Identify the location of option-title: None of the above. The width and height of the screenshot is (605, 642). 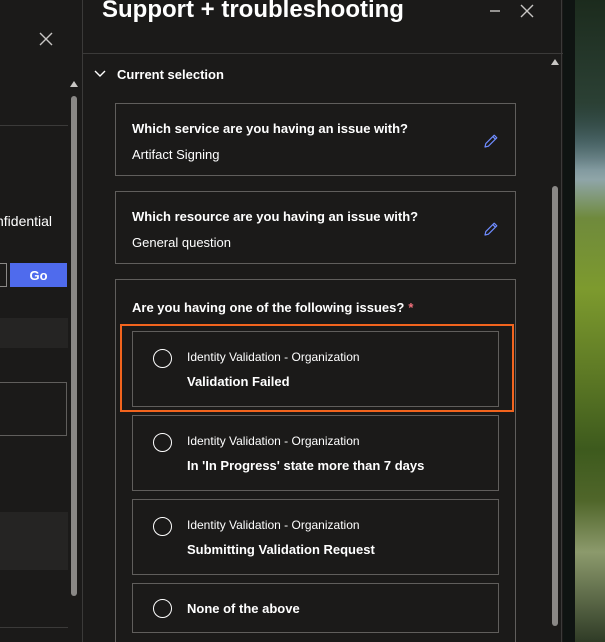
(243, 608).